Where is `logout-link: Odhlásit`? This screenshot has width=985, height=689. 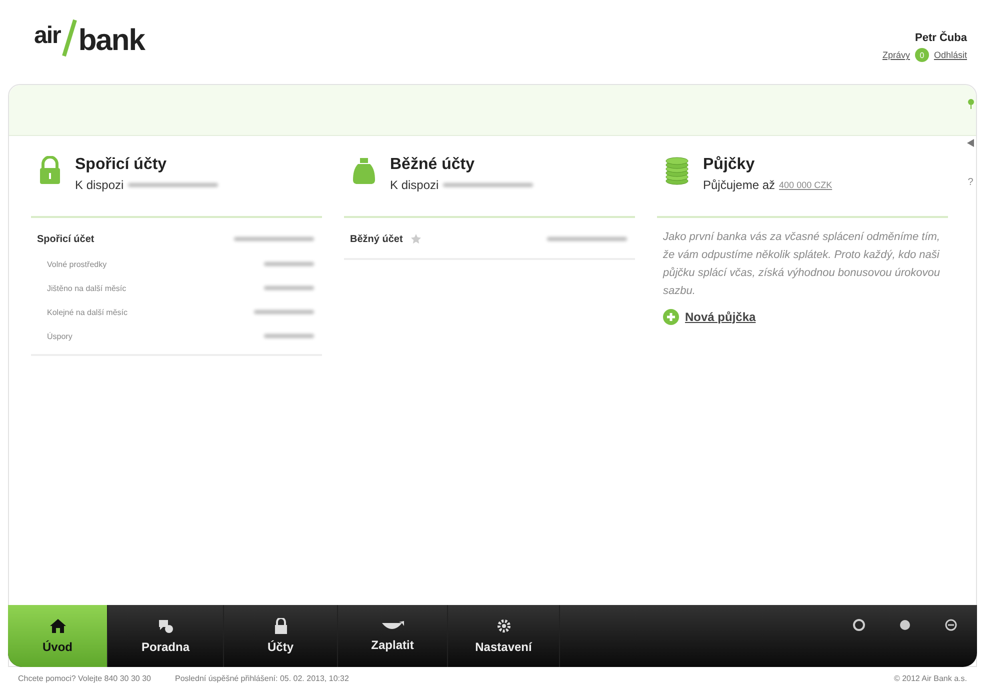
logout-link: Odhlásit is located at coordinates (950, 55).